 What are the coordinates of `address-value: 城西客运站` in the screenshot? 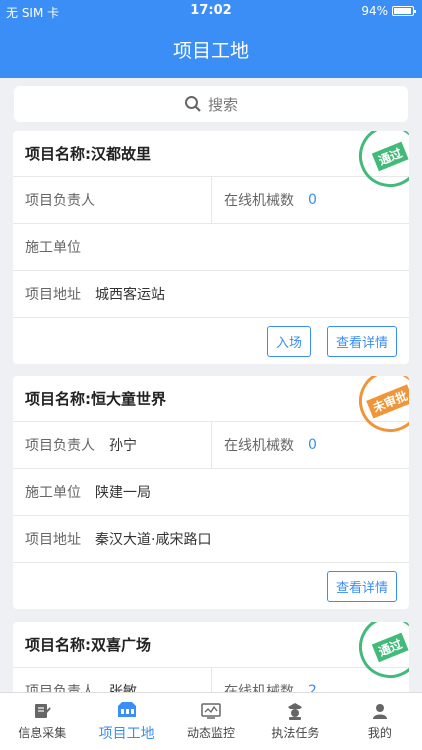 It's located at (130, 295).